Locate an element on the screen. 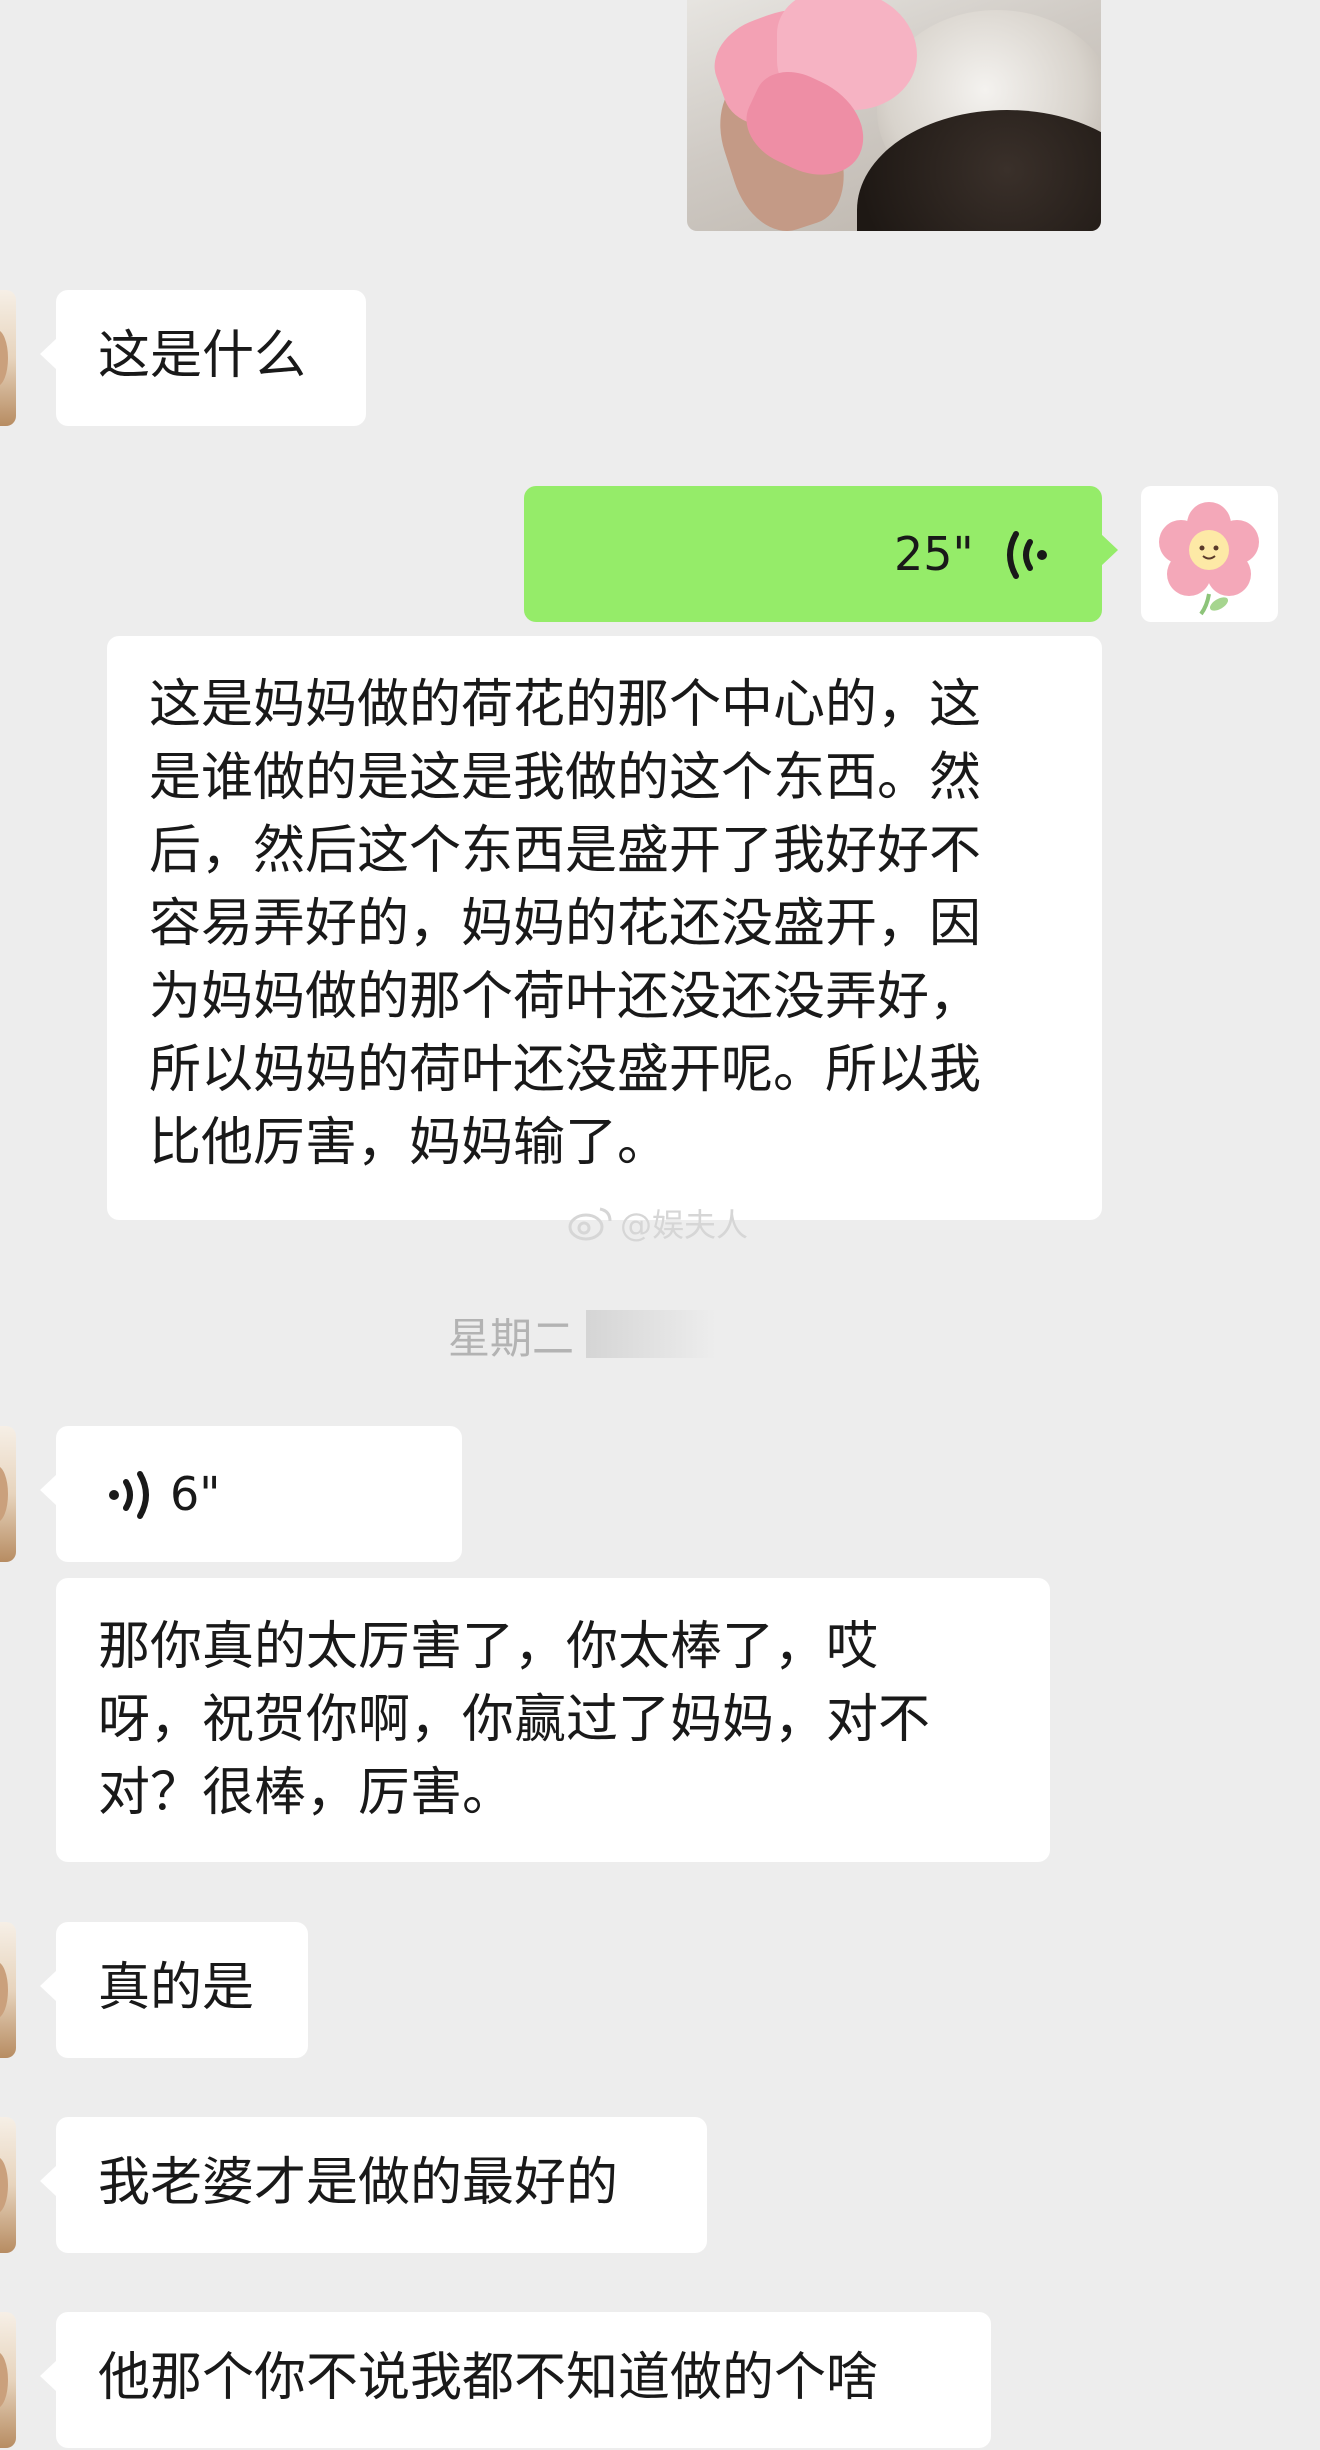 The width and height of the screenshot is (1320, 2450). message-bubble: 真的是 is located at coordinates (174, 1990).